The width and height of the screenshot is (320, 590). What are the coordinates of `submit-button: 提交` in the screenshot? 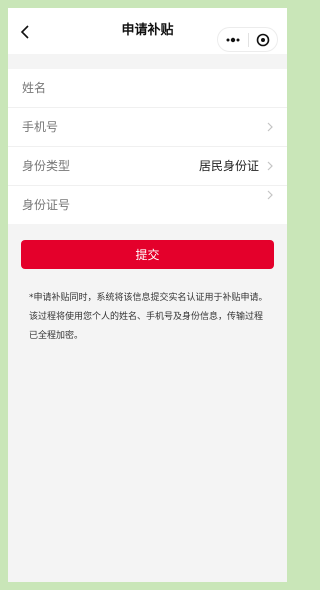 It's located at (147, 254).